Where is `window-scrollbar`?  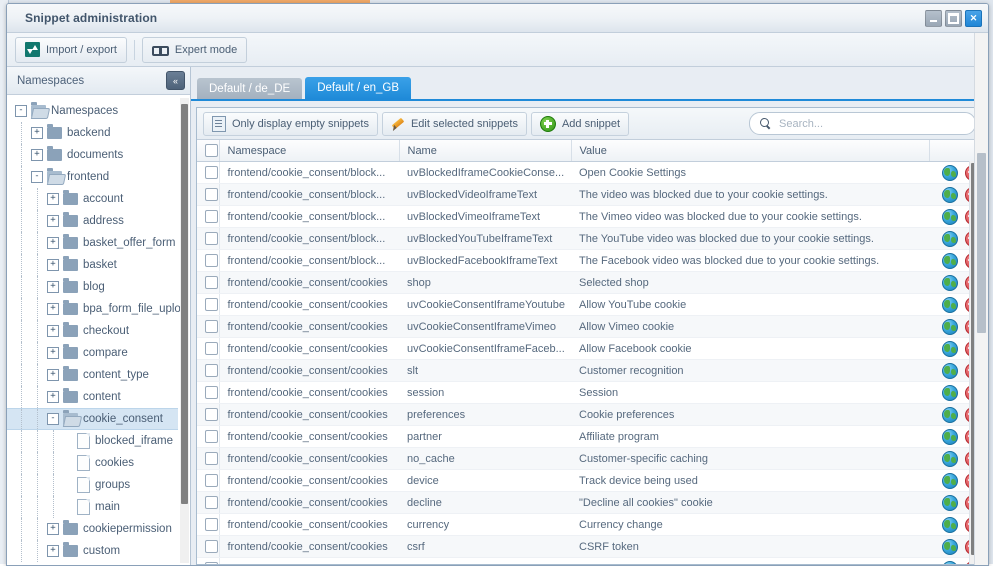
window-scrollbar is located at coordinates (981, 299).